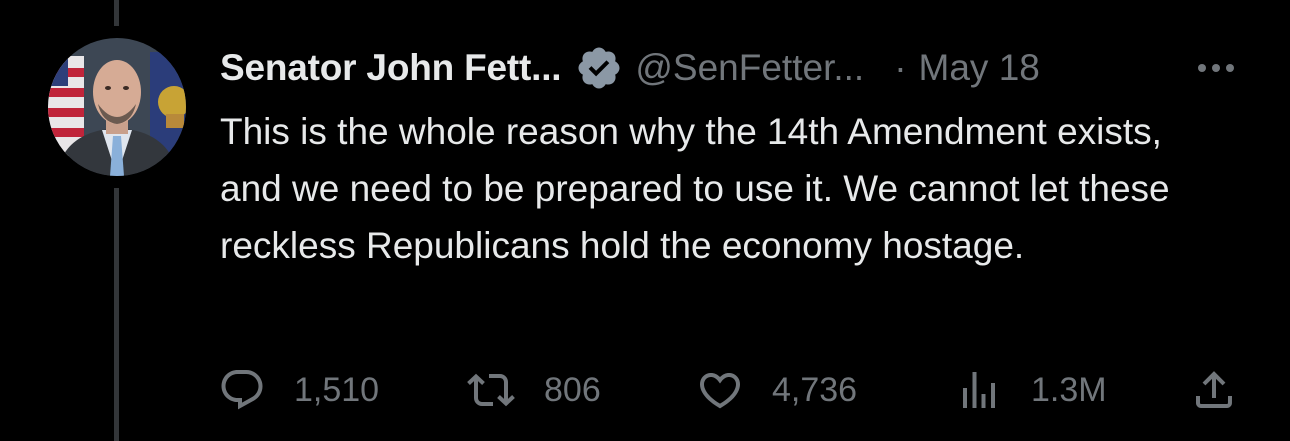 This screenshot has width=1290, height=441. What do you see at coordinates (720, 391) in the screenshot?
I see `heart-icon` at bounding box center [720, 391].